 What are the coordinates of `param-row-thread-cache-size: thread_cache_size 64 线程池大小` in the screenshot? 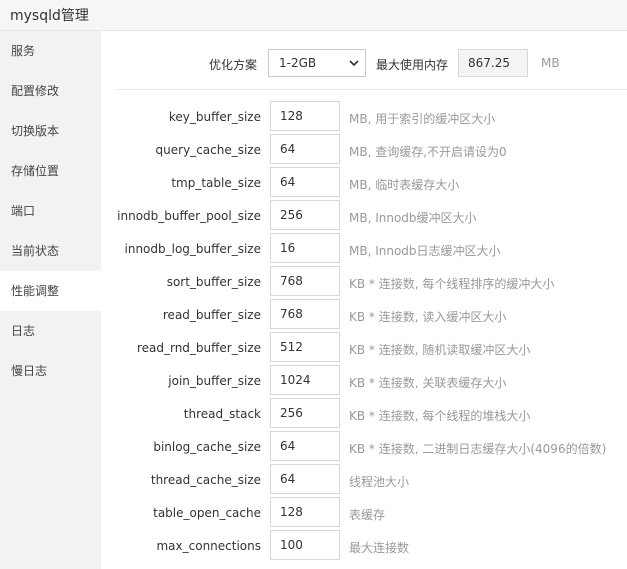 It's located at (364, 480).